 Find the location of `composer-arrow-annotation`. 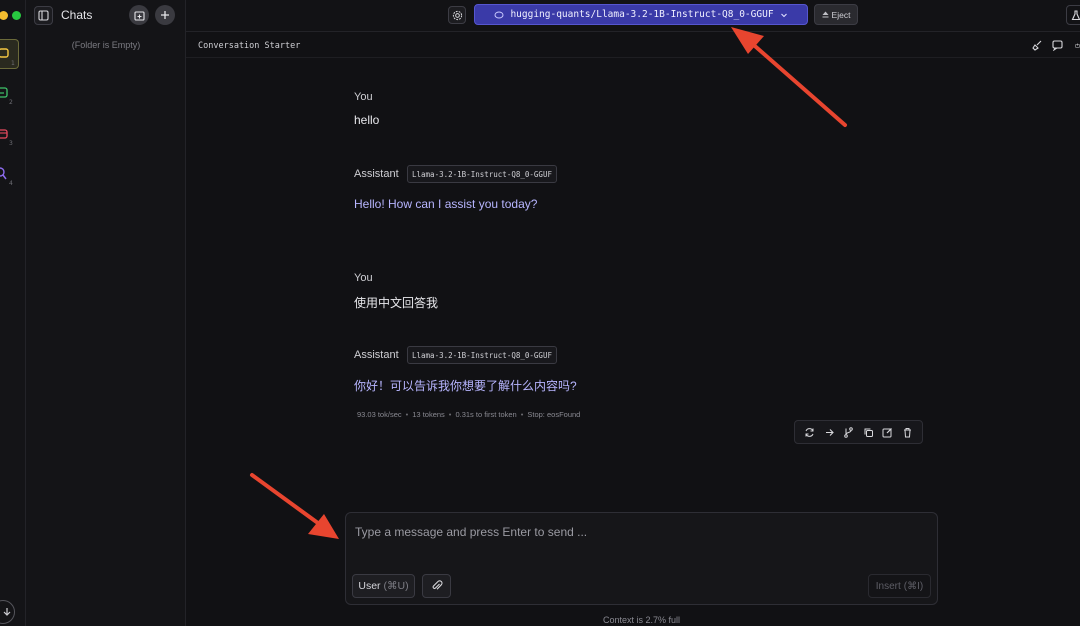

composer-arrow-annotation is located at coordinates (294, 506).